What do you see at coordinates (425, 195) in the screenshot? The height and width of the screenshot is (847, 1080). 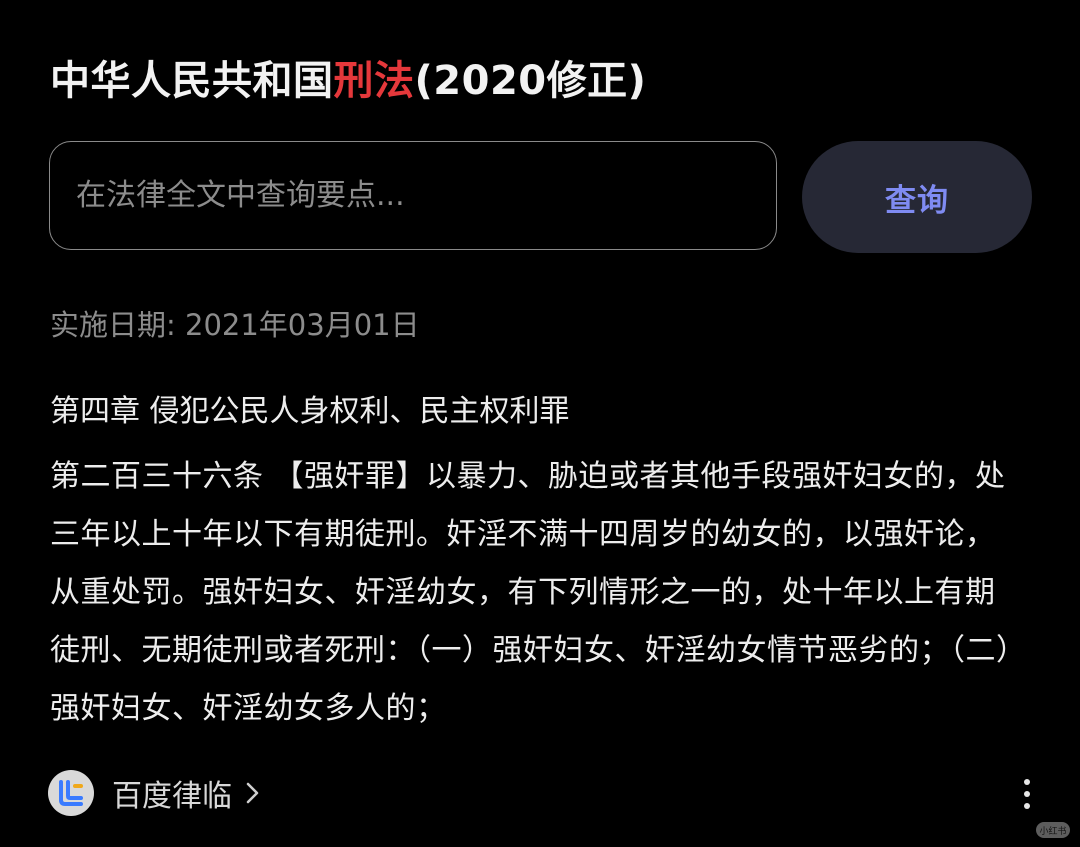 I see `search-input` at bounding box center [425, 195].